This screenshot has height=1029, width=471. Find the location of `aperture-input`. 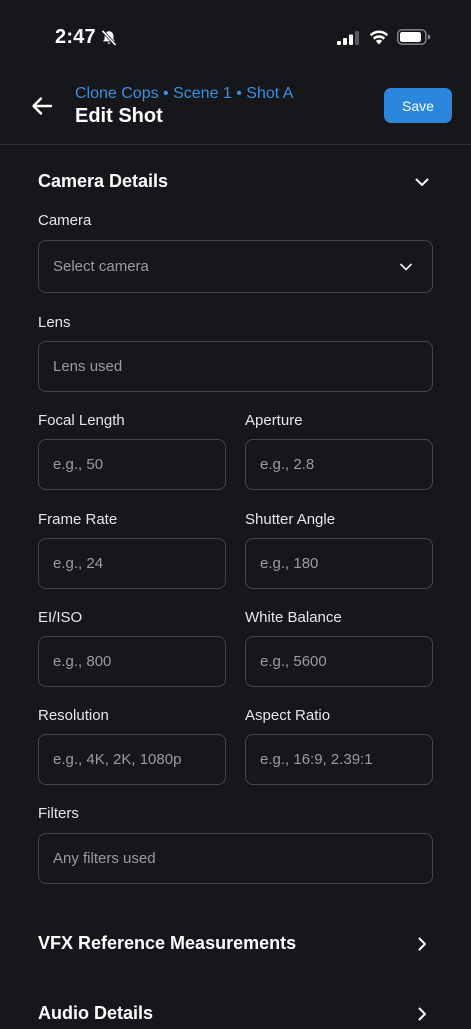

aperture-input is located at coordinates (339, 464).